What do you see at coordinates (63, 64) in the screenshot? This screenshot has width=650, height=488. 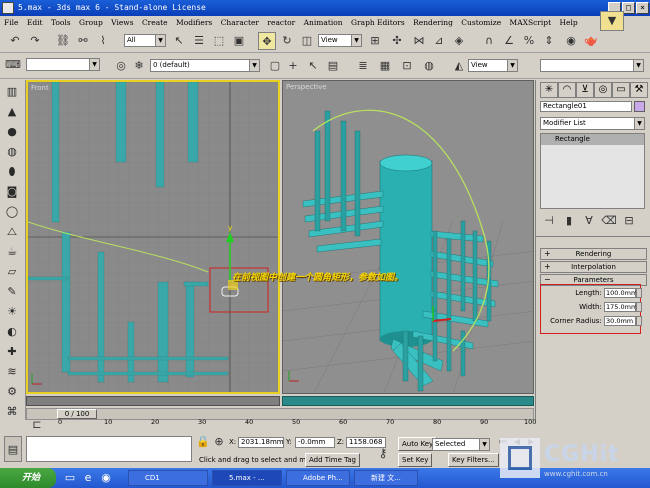 I see `named-selection-sets-dropdown: ▼` at bounding box center [63, 64].